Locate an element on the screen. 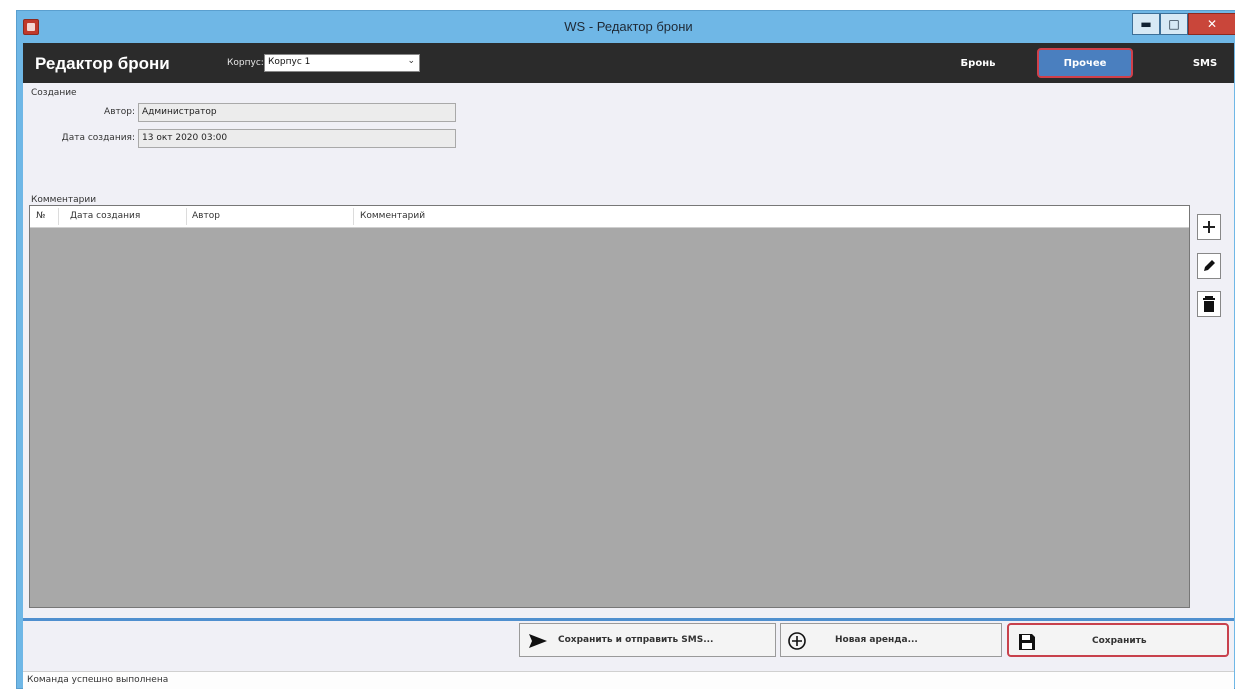  column-author: Автор is located at coordinates (206, 216).